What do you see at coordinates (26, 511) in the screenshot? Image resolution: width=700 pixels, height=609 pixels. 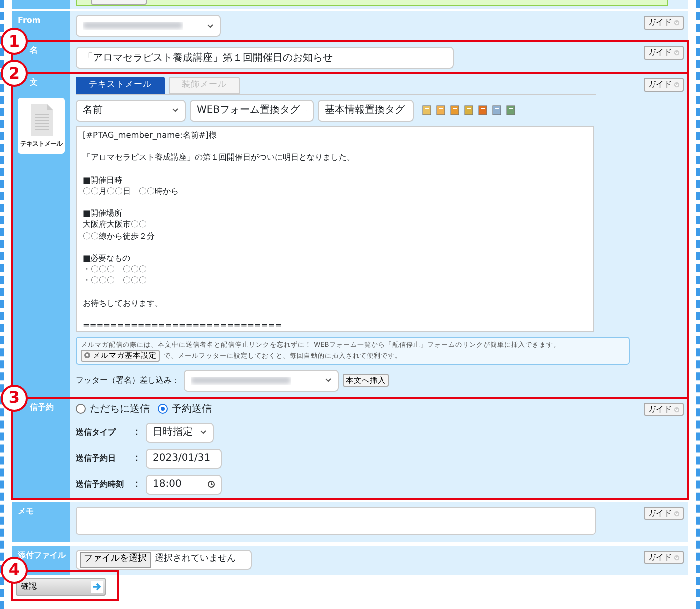 I see `field-label: メモ` at bounding box center [26, 511].